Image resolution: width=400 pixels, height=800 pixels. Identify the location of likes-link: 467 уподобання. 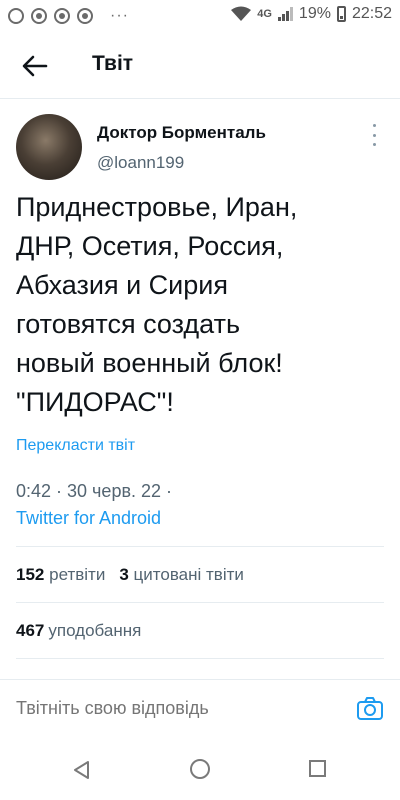
(78, 631).